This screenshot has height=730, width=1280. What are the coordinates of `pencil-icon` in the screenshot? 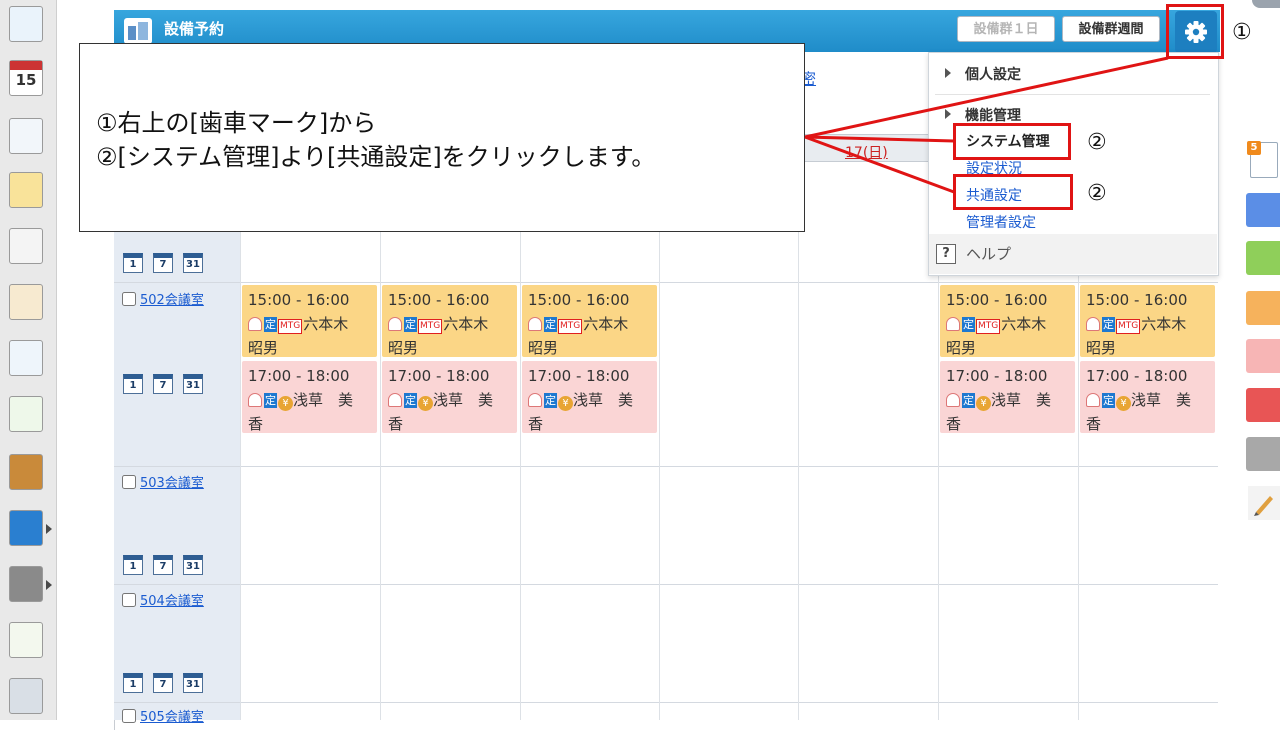 It's located at (1264, 503).